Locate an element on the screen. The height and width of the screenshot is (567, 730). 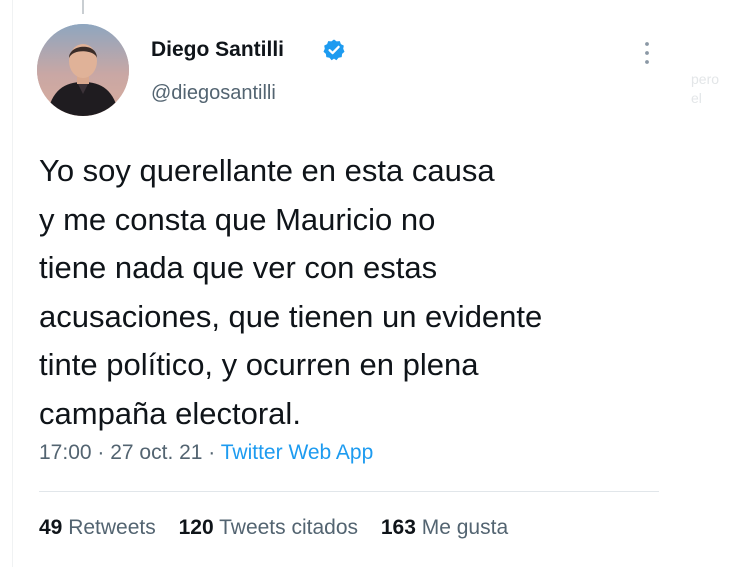
tweet-metadata: 17:00 · 27 oct. 21 · Twitter Web App is located at coordinates (206, 453).